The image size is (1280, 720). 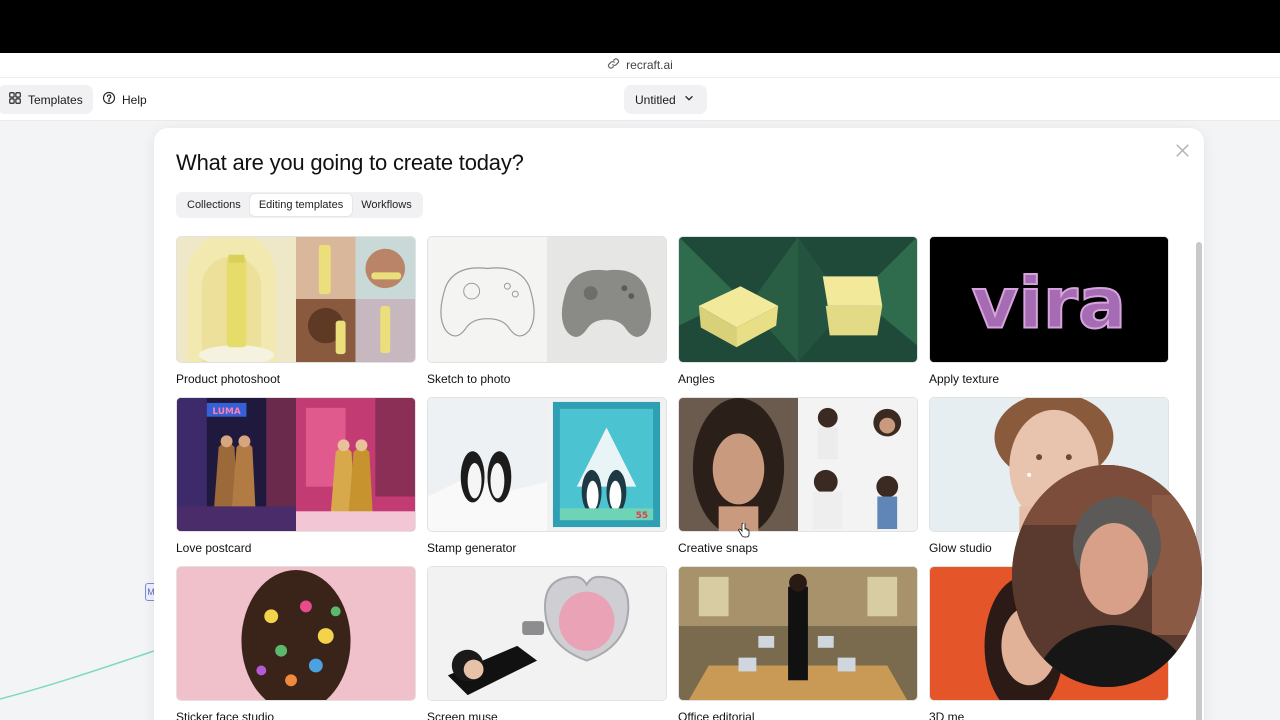 What do you see at coordinates (109, 99) in the screenshot?
I see `help-circle-icon` at bounding box center [109, 99].